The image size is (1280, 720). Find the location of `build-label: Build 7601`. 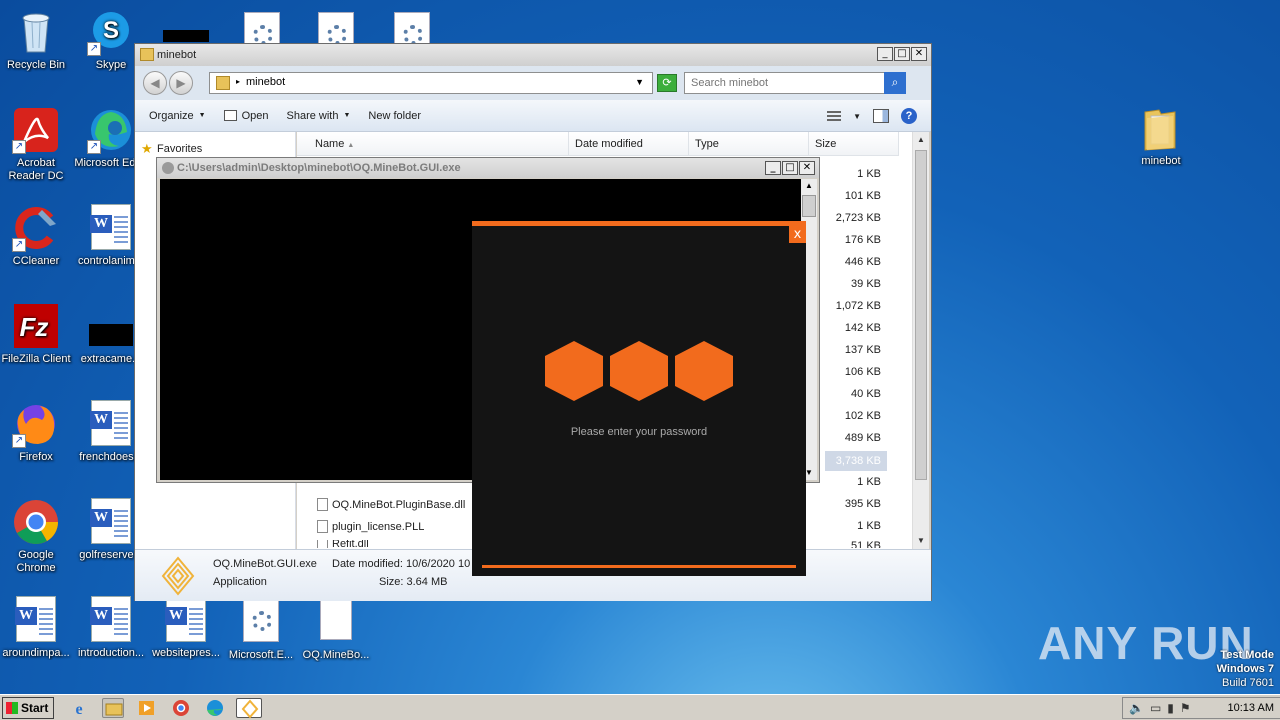

build-label: Build 7601 is located at coordinates (1248, 683).